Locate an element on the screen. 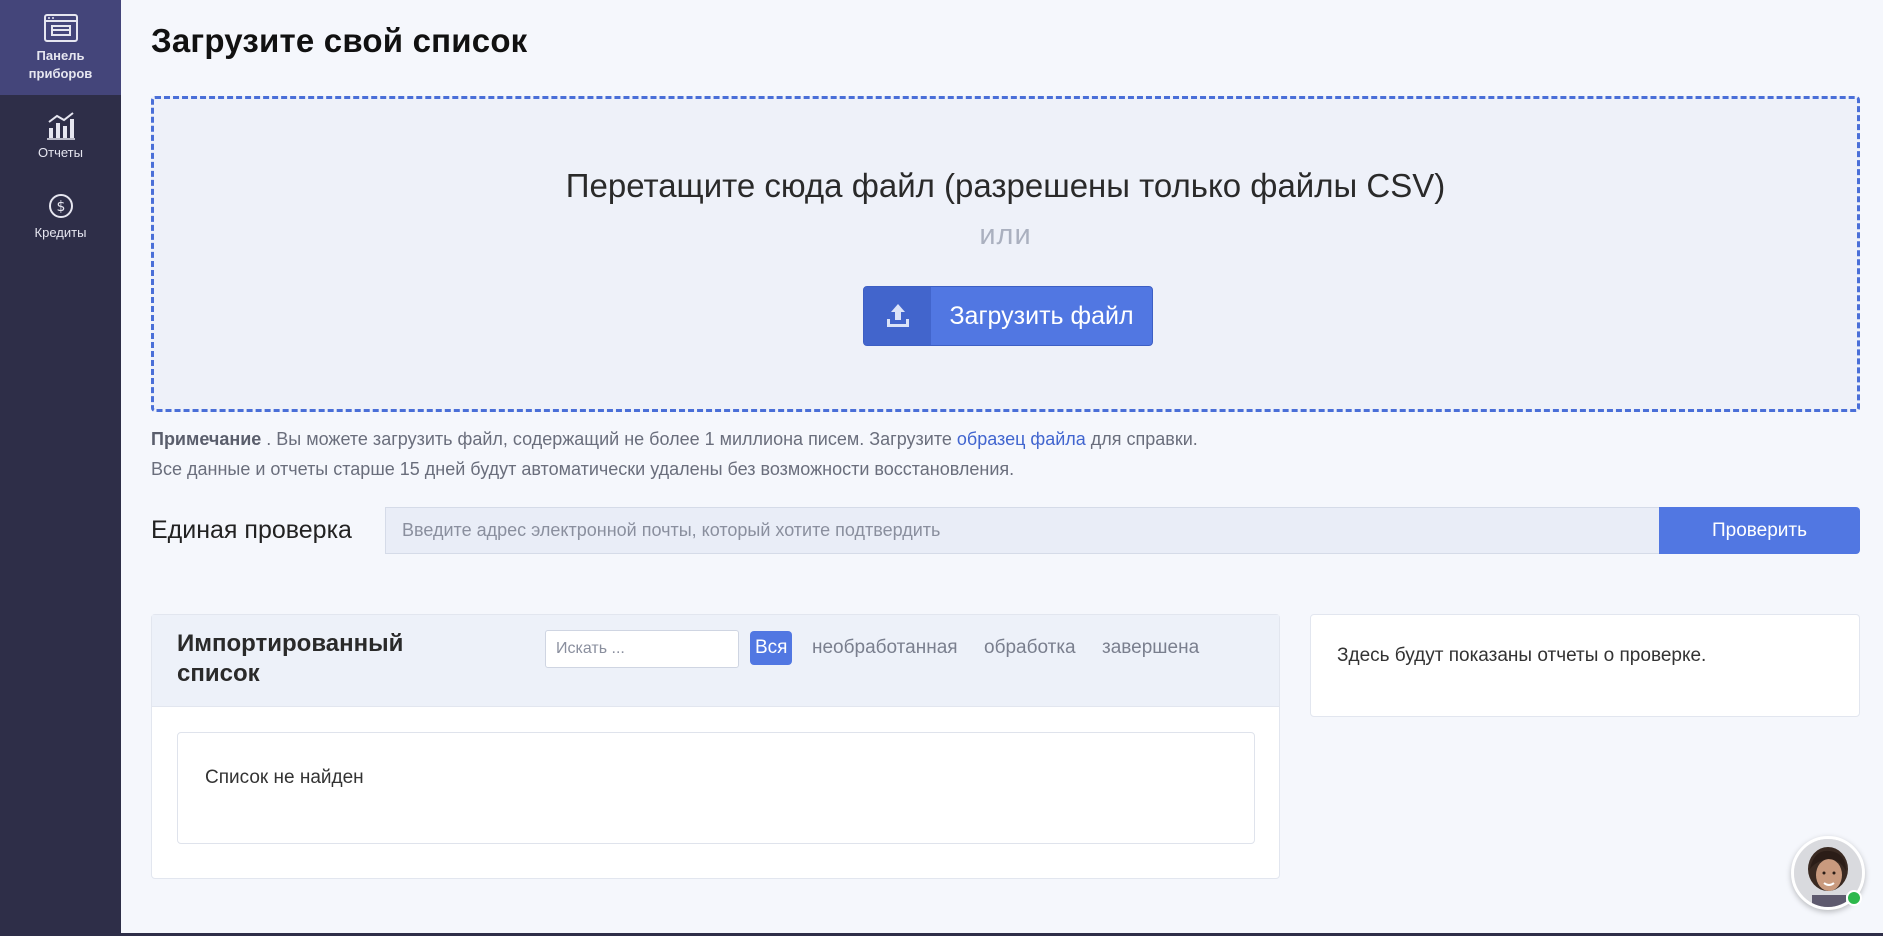  note-text-2: для справки. is located at coordinates (1141, 439).